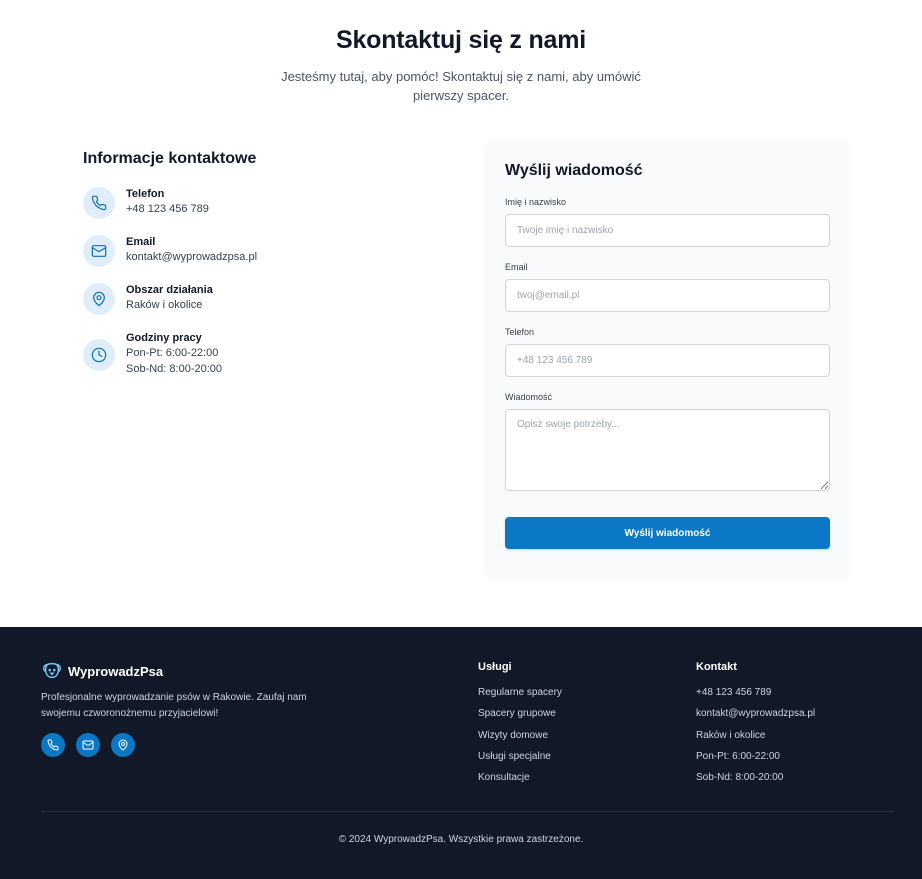 The image size is (922, 879). What do you see at coordinates (145, 194) in the screenshot?
I see `phone-label: Telefon` at bounding box center [145, 194].